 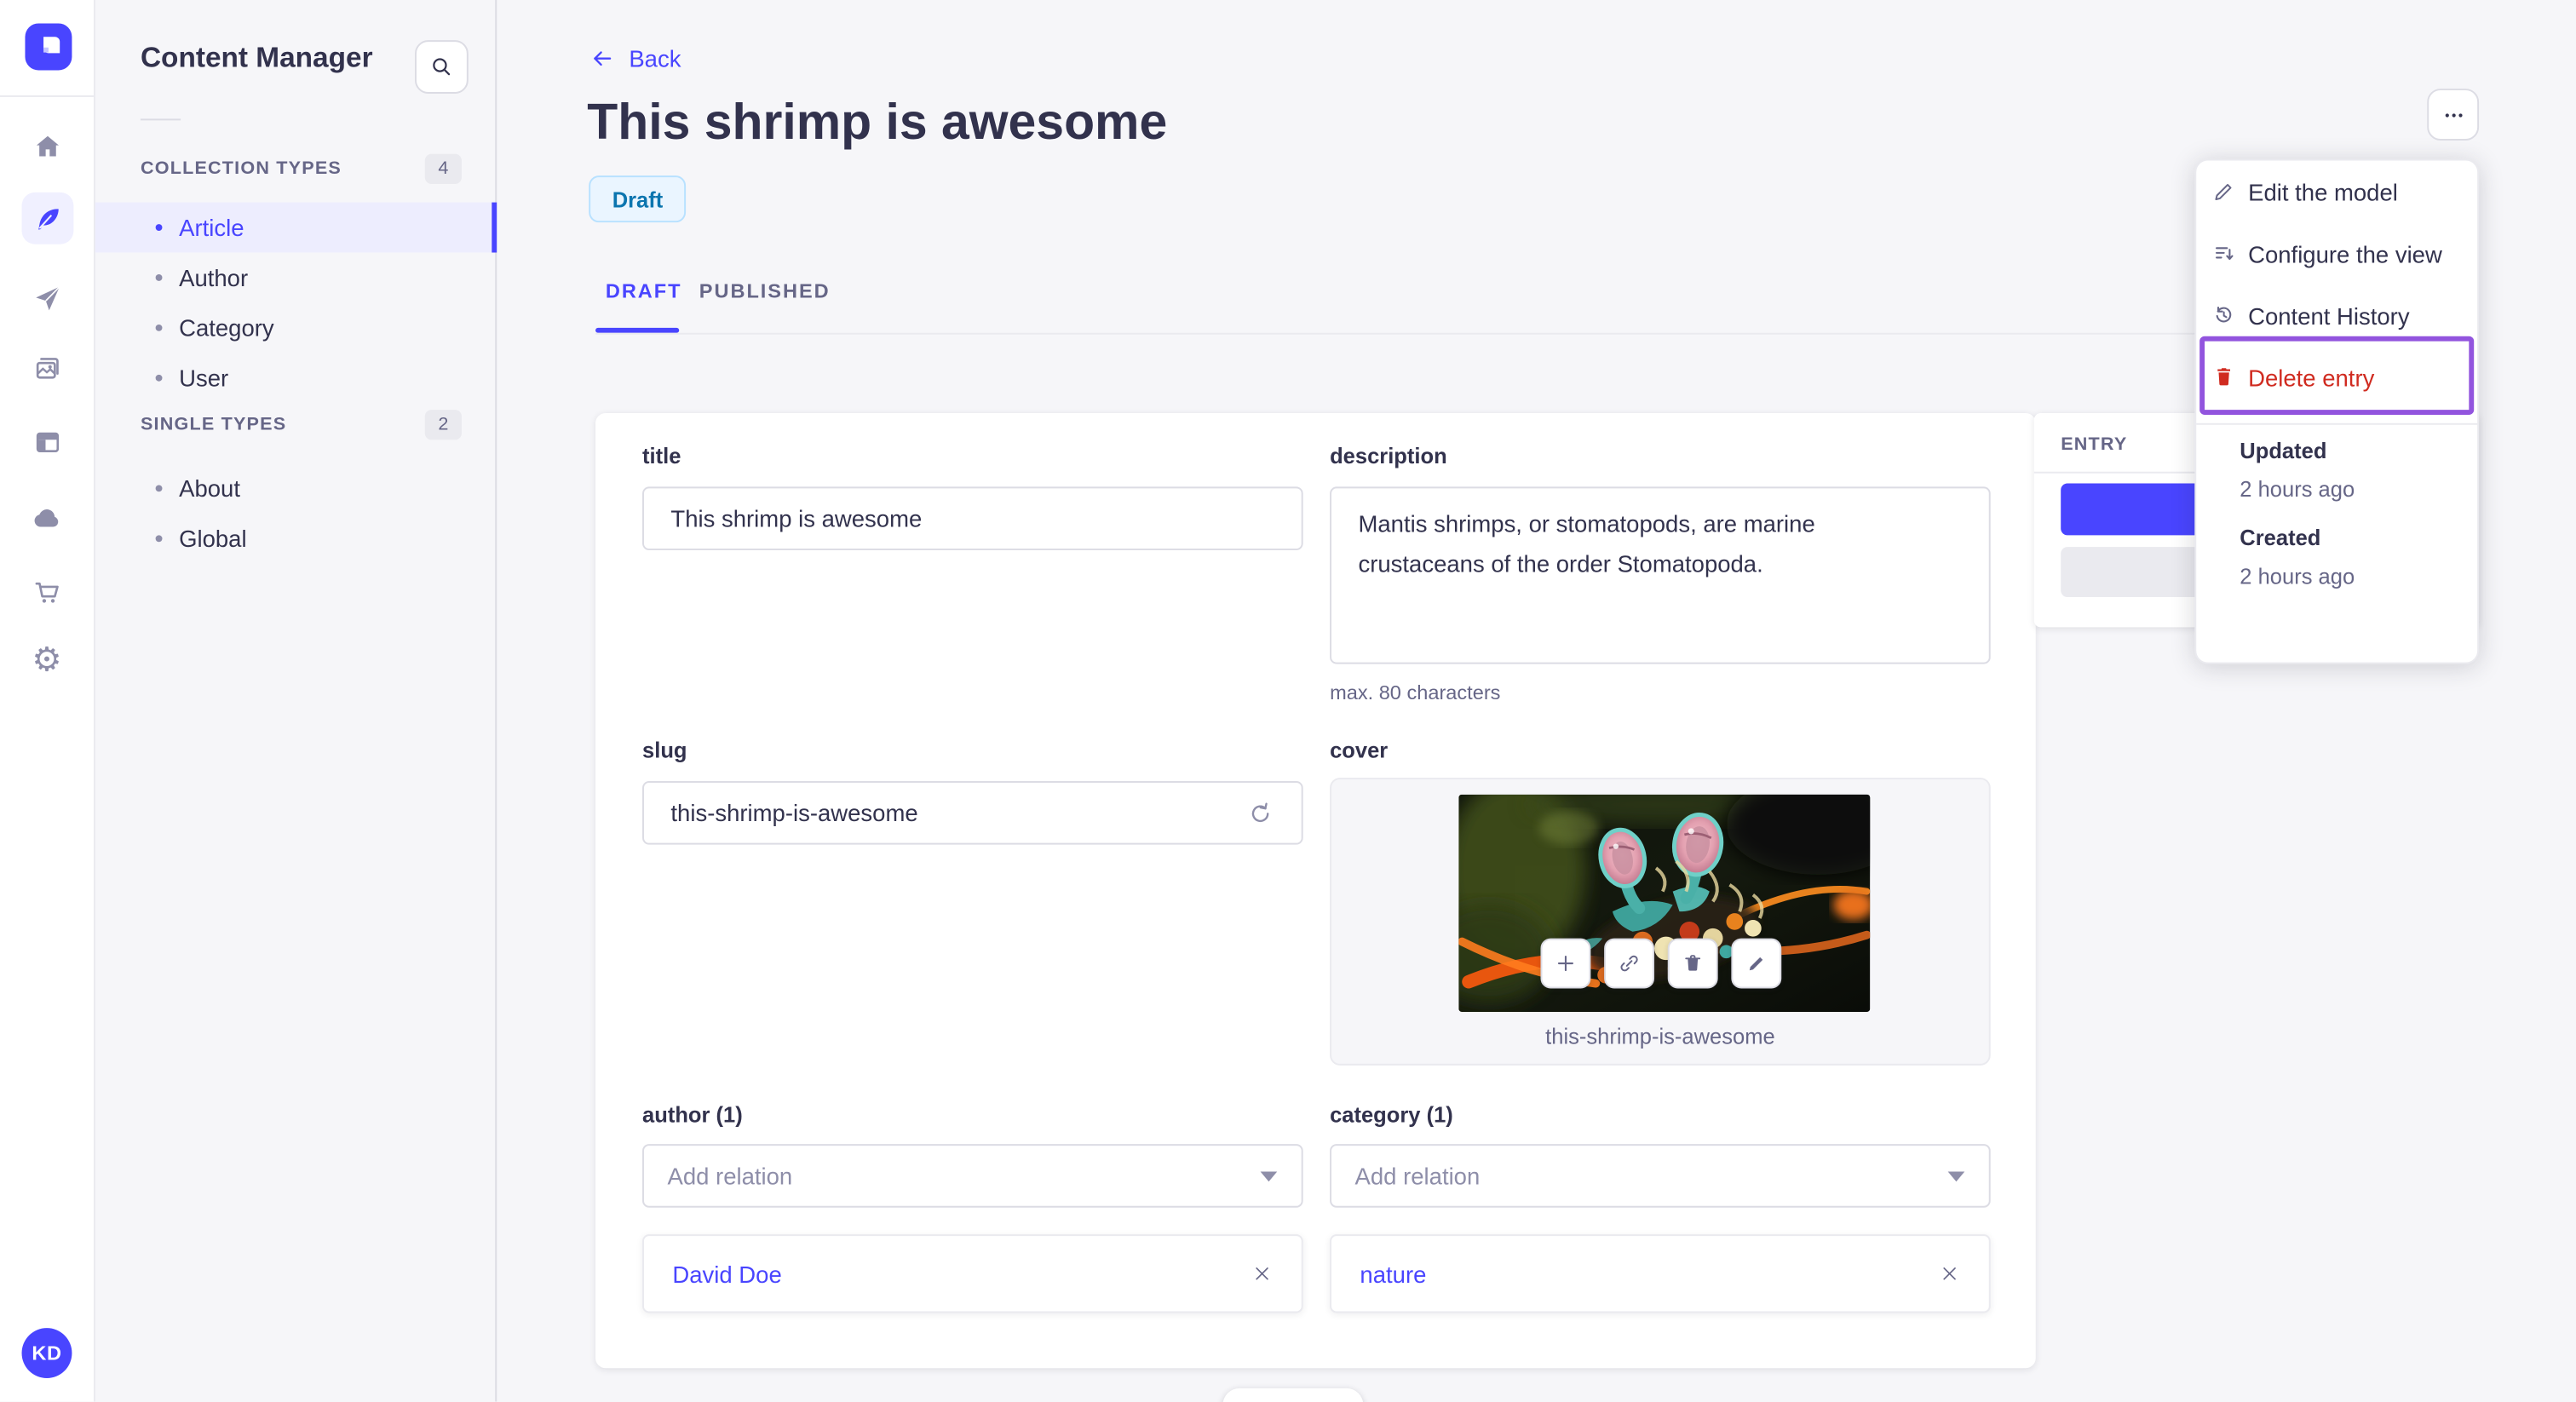 What do you see at coordinates (1416, 692) in the screenshot?
I see `description-helper: max. 80 characters` at bounding box center [1416, 692].